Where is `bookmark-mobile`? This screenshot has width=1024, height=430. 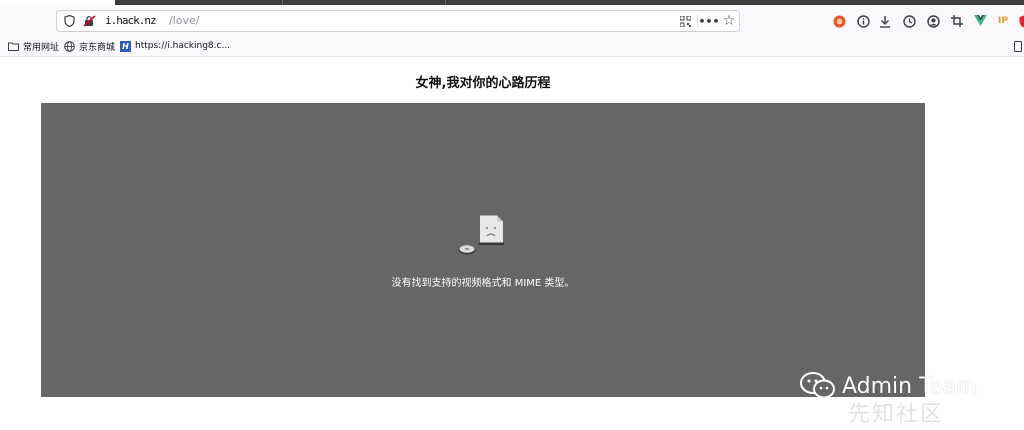
bookmark-mobile is located at coordinates (1017, 46).